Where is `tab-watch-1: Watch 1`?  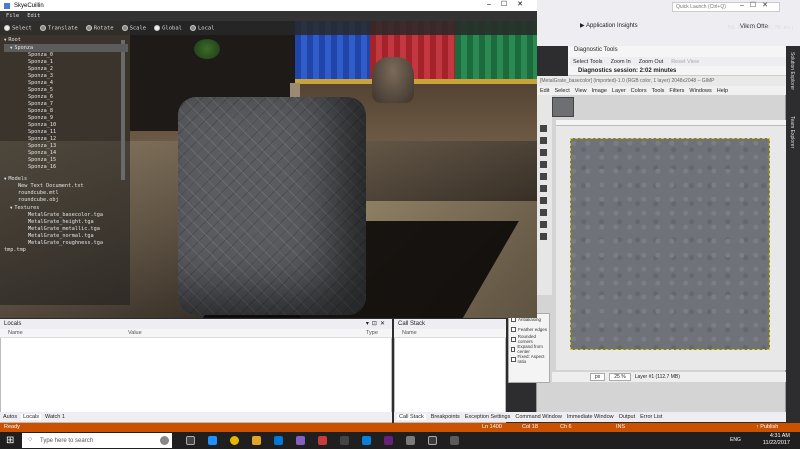
tab-watch-1: Watch 1 is located at coordinates (55, 417).